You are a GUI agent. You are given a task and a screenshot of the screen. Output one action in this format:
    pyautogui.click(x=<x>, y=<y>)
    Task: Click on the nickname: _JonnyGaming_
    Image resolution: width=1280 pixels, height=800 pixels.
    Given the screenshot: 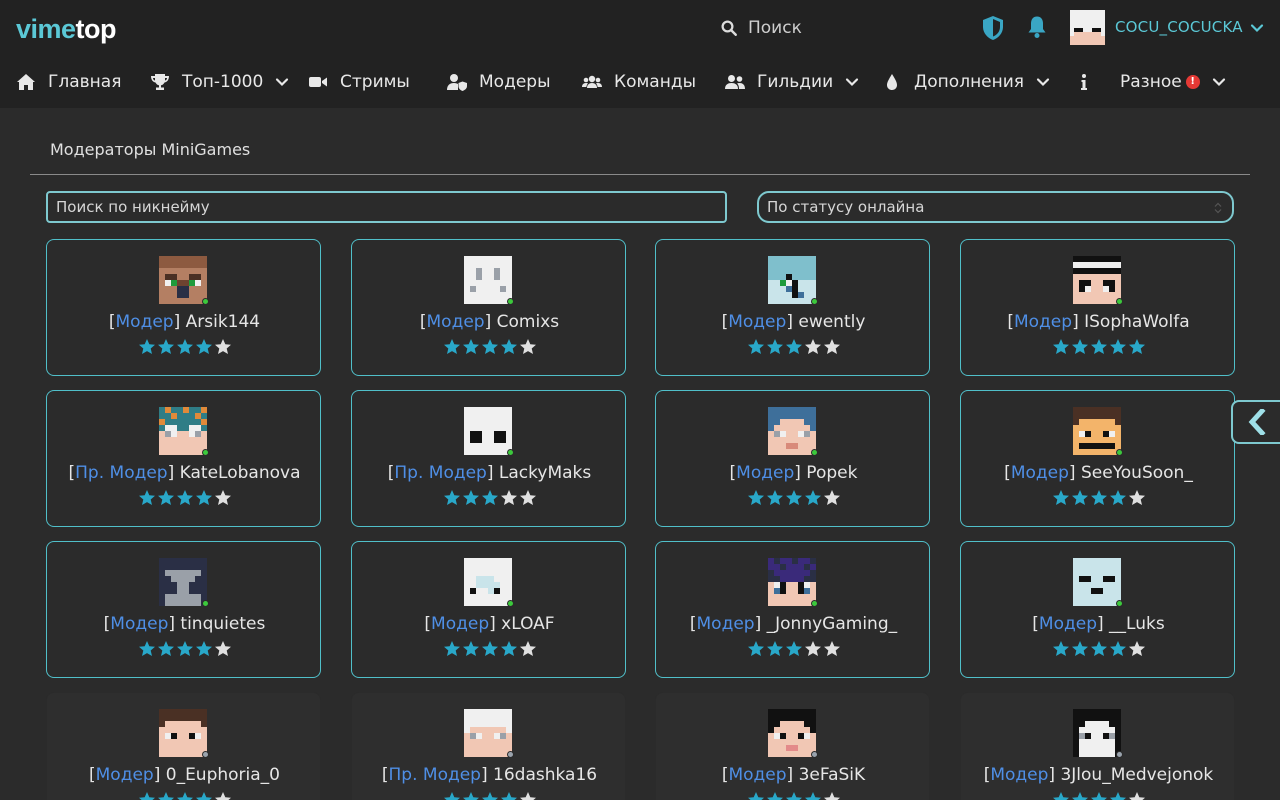 What is the action you would take?
    pyautogui.click(x=832, y=624)
    